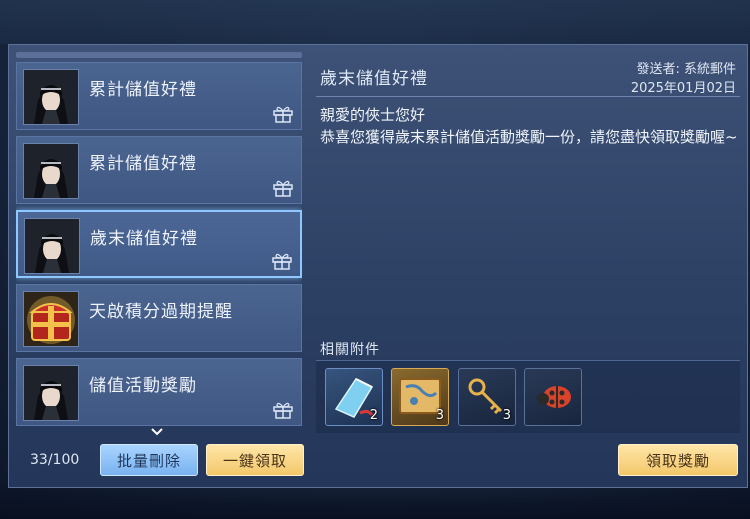 This screenshot has height=519, width=750. What do you see at coordinates (373, 115) in the screenshot?
I see `mail-greeting: 親愛的俠士您好` at bounding box center [373, 115].